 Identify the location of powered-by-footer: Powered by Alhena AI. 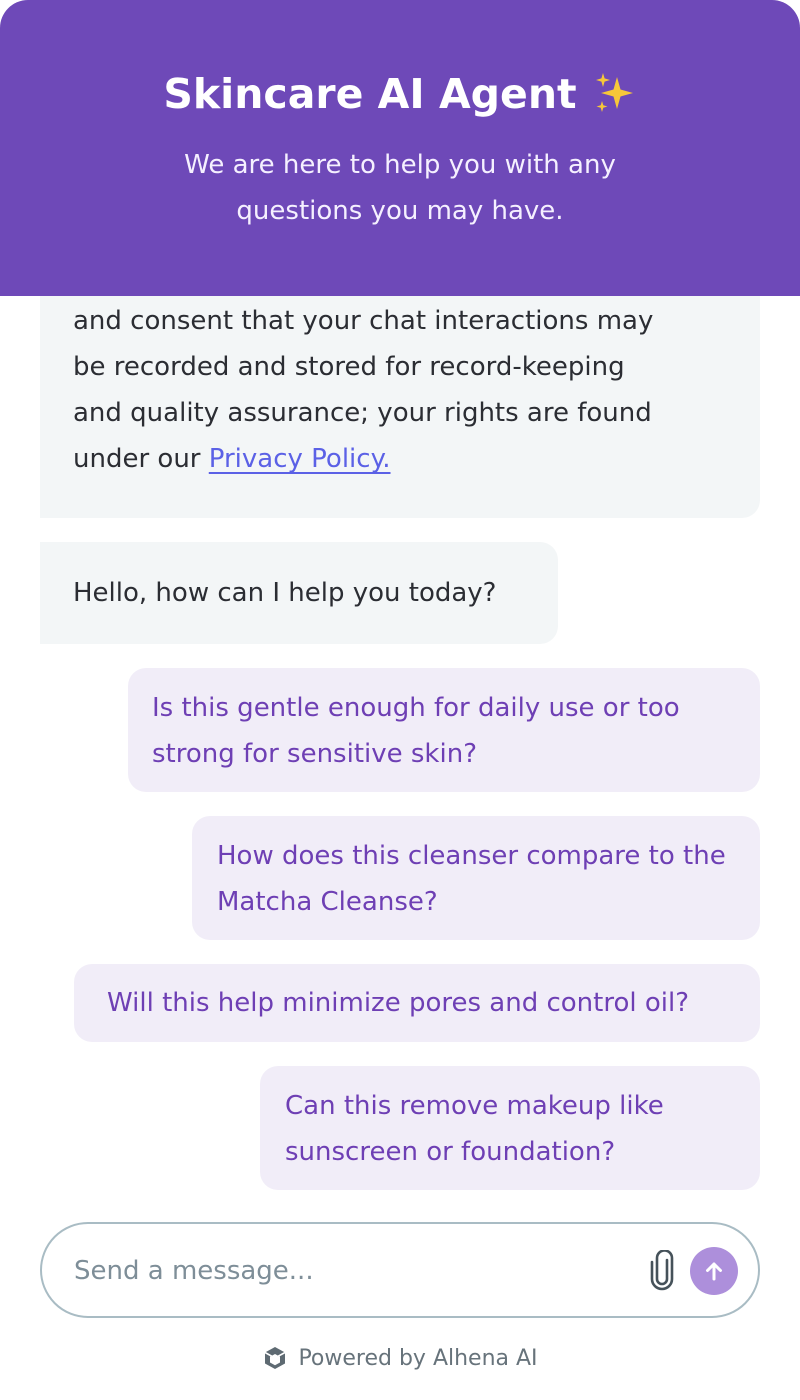
(400, 1358).